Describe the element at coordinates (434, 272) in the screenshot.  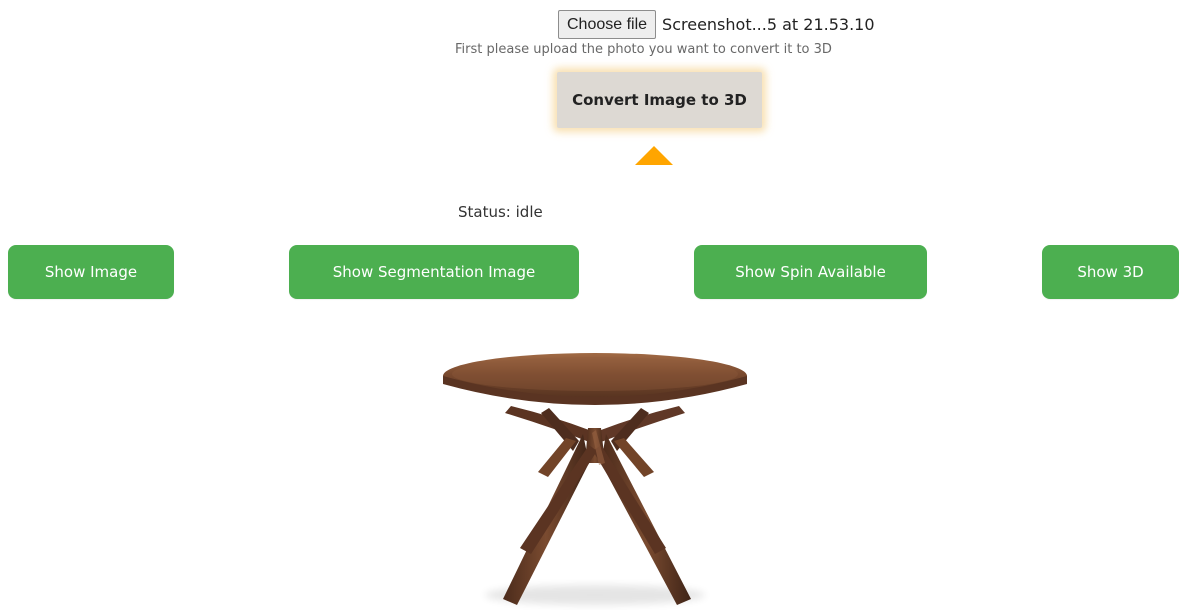
I see `show-segmentation-image-button: Show Segmentation Image` at that location.